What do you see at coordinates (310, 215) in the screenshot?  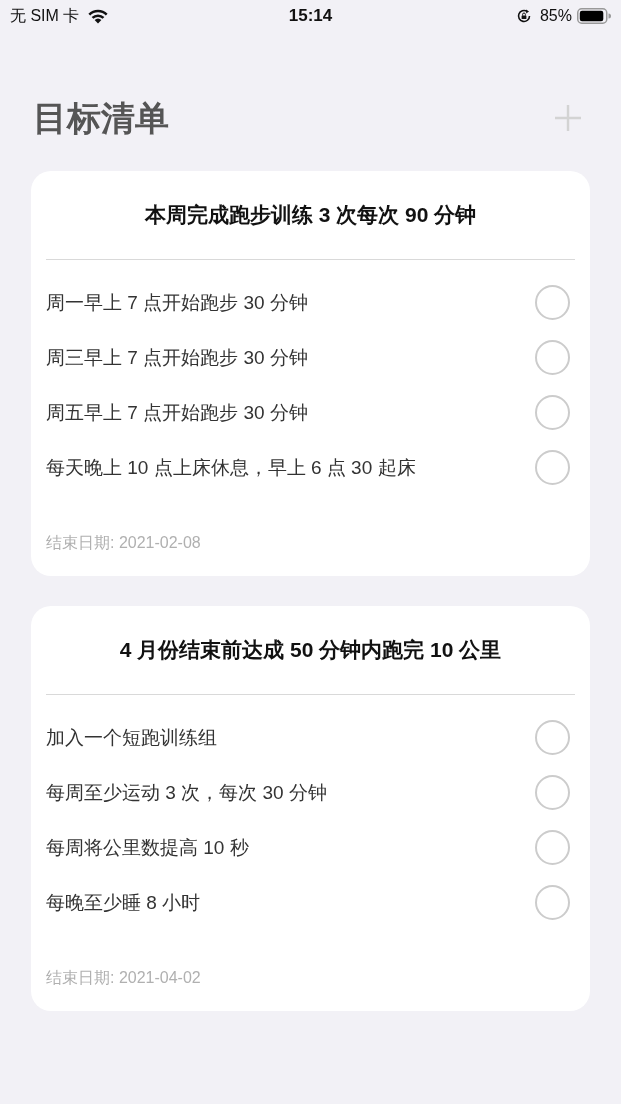 I see `goal-title: 本周完成跑步训练 3 次每次 90 分钟` at bounding box center [310, 215].